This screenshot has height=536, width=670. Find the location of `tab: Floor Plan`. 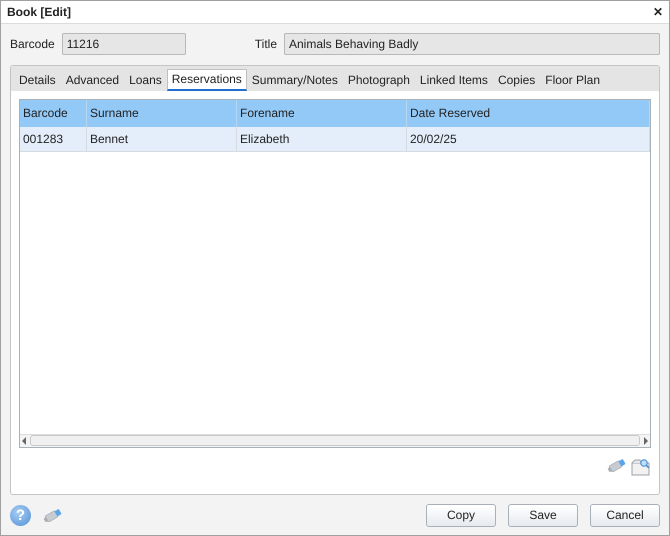

tab: Floor Plan is located at coordinates (572, 79).